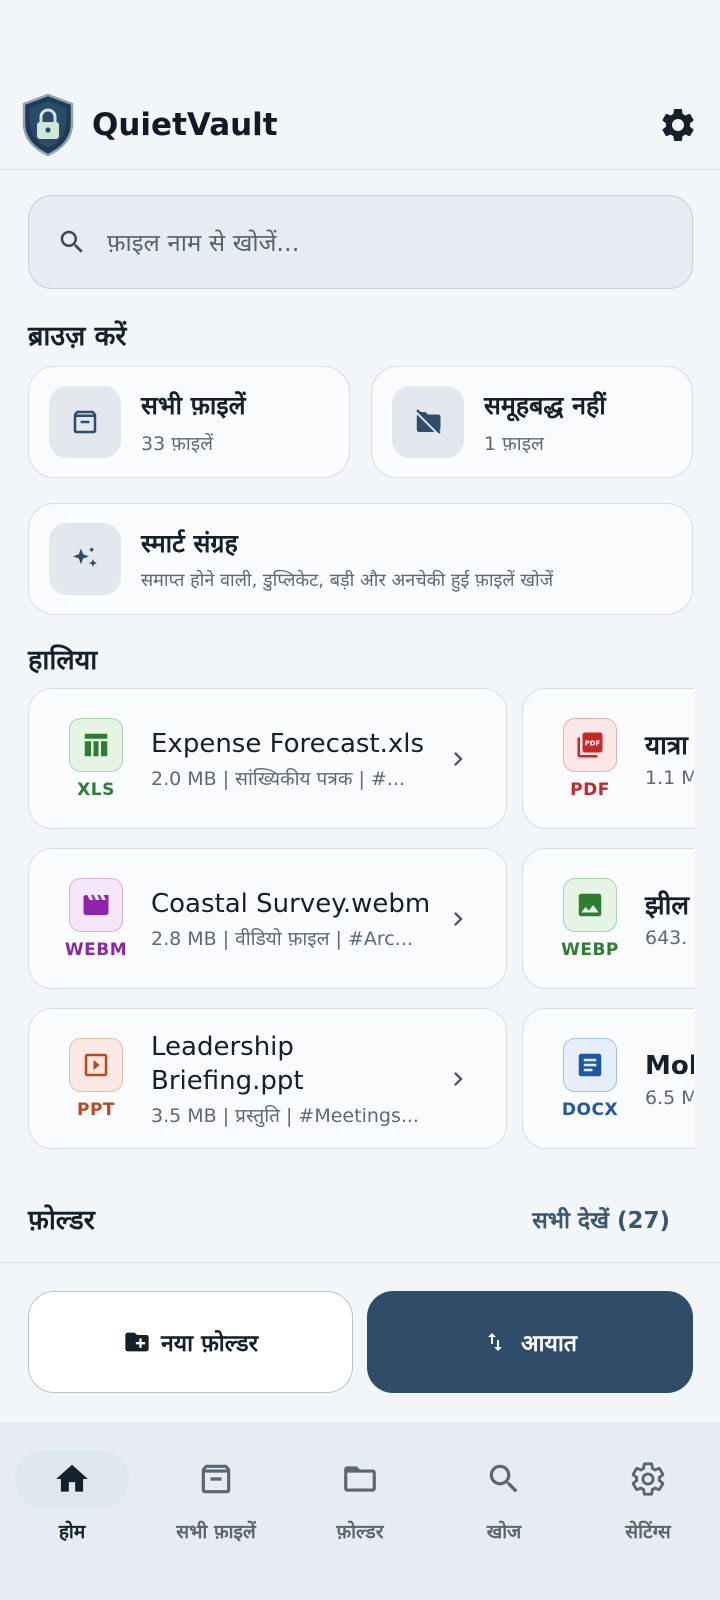 The width and height of the screenshot is (720, 1600). Describe the element at coordinates (72, 1532) in the screenshot. I see `nav-label: होम` at that location.